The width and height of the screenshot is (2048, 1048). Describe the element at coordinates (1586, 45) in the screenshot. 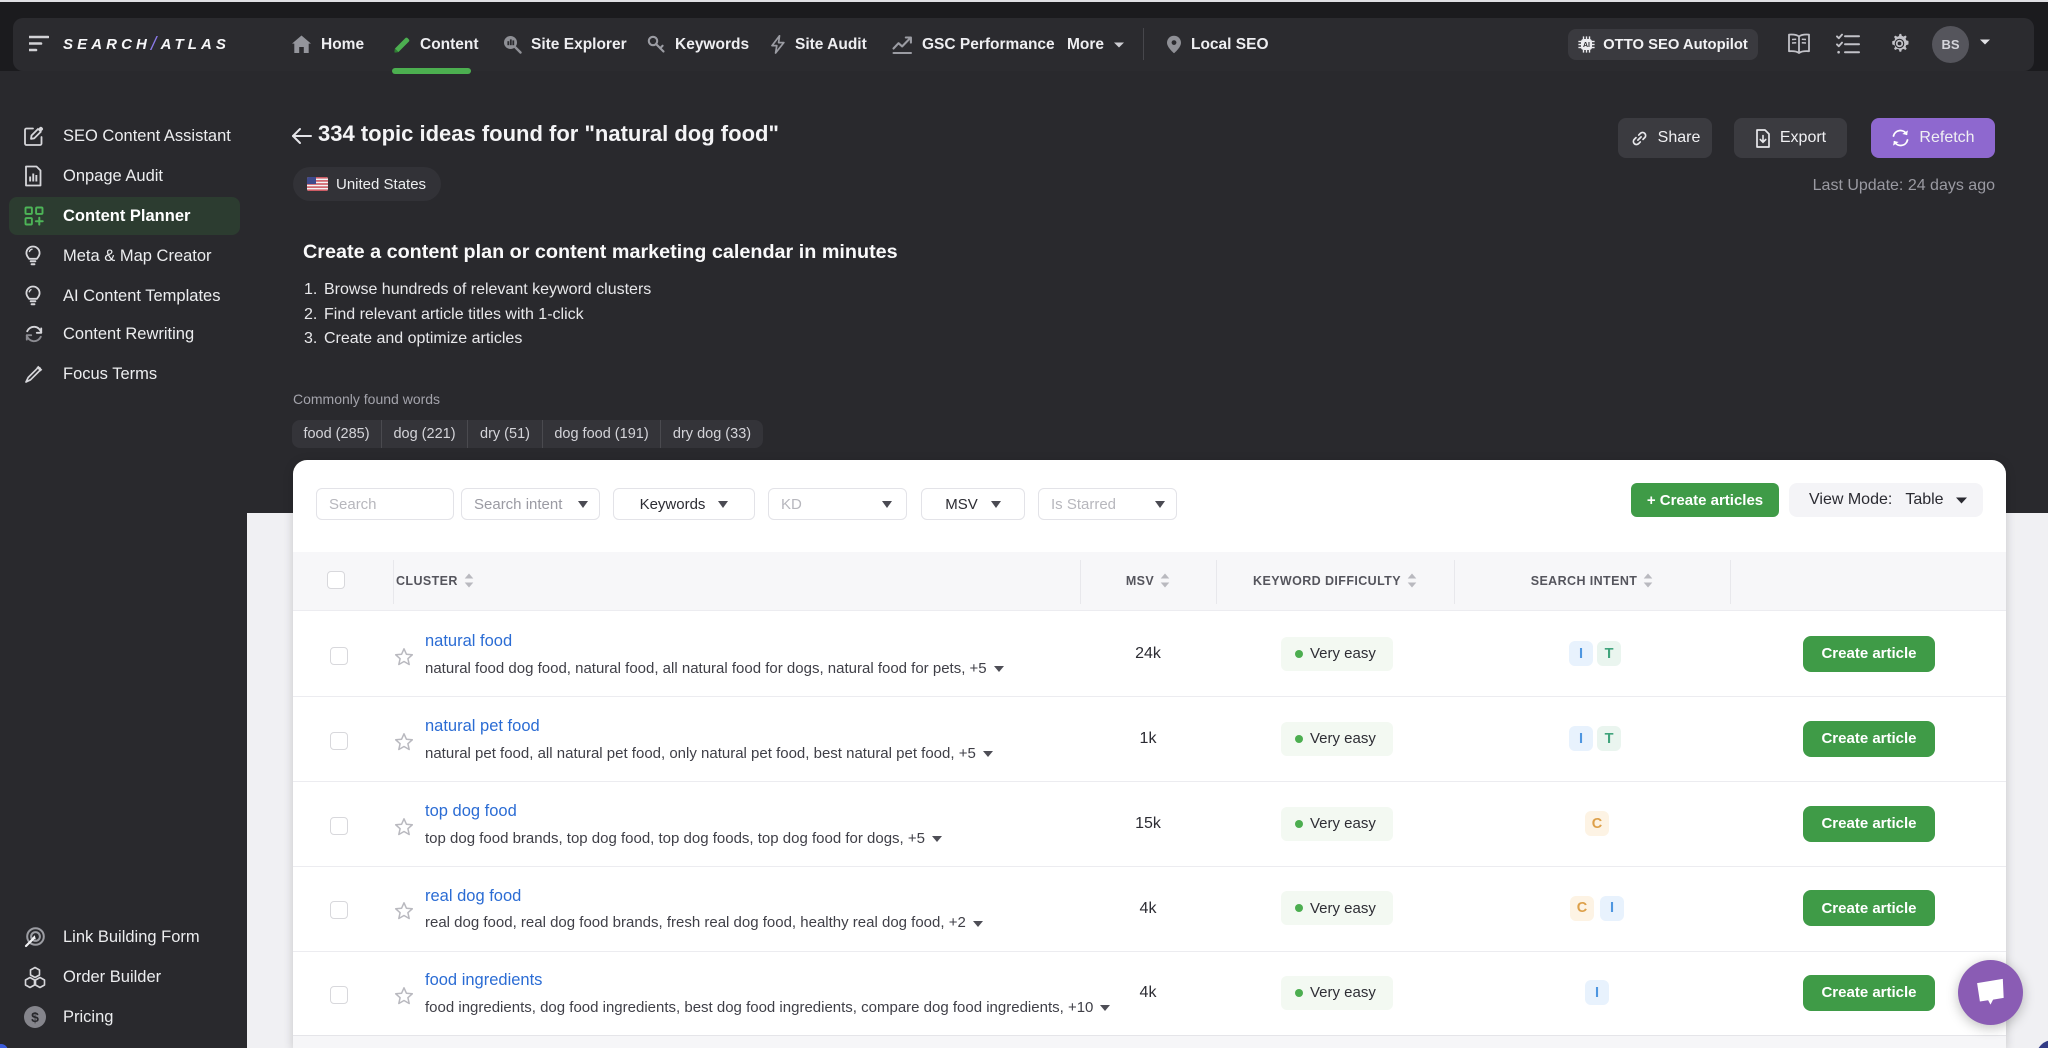

I see `svg-text: AI` at that location.